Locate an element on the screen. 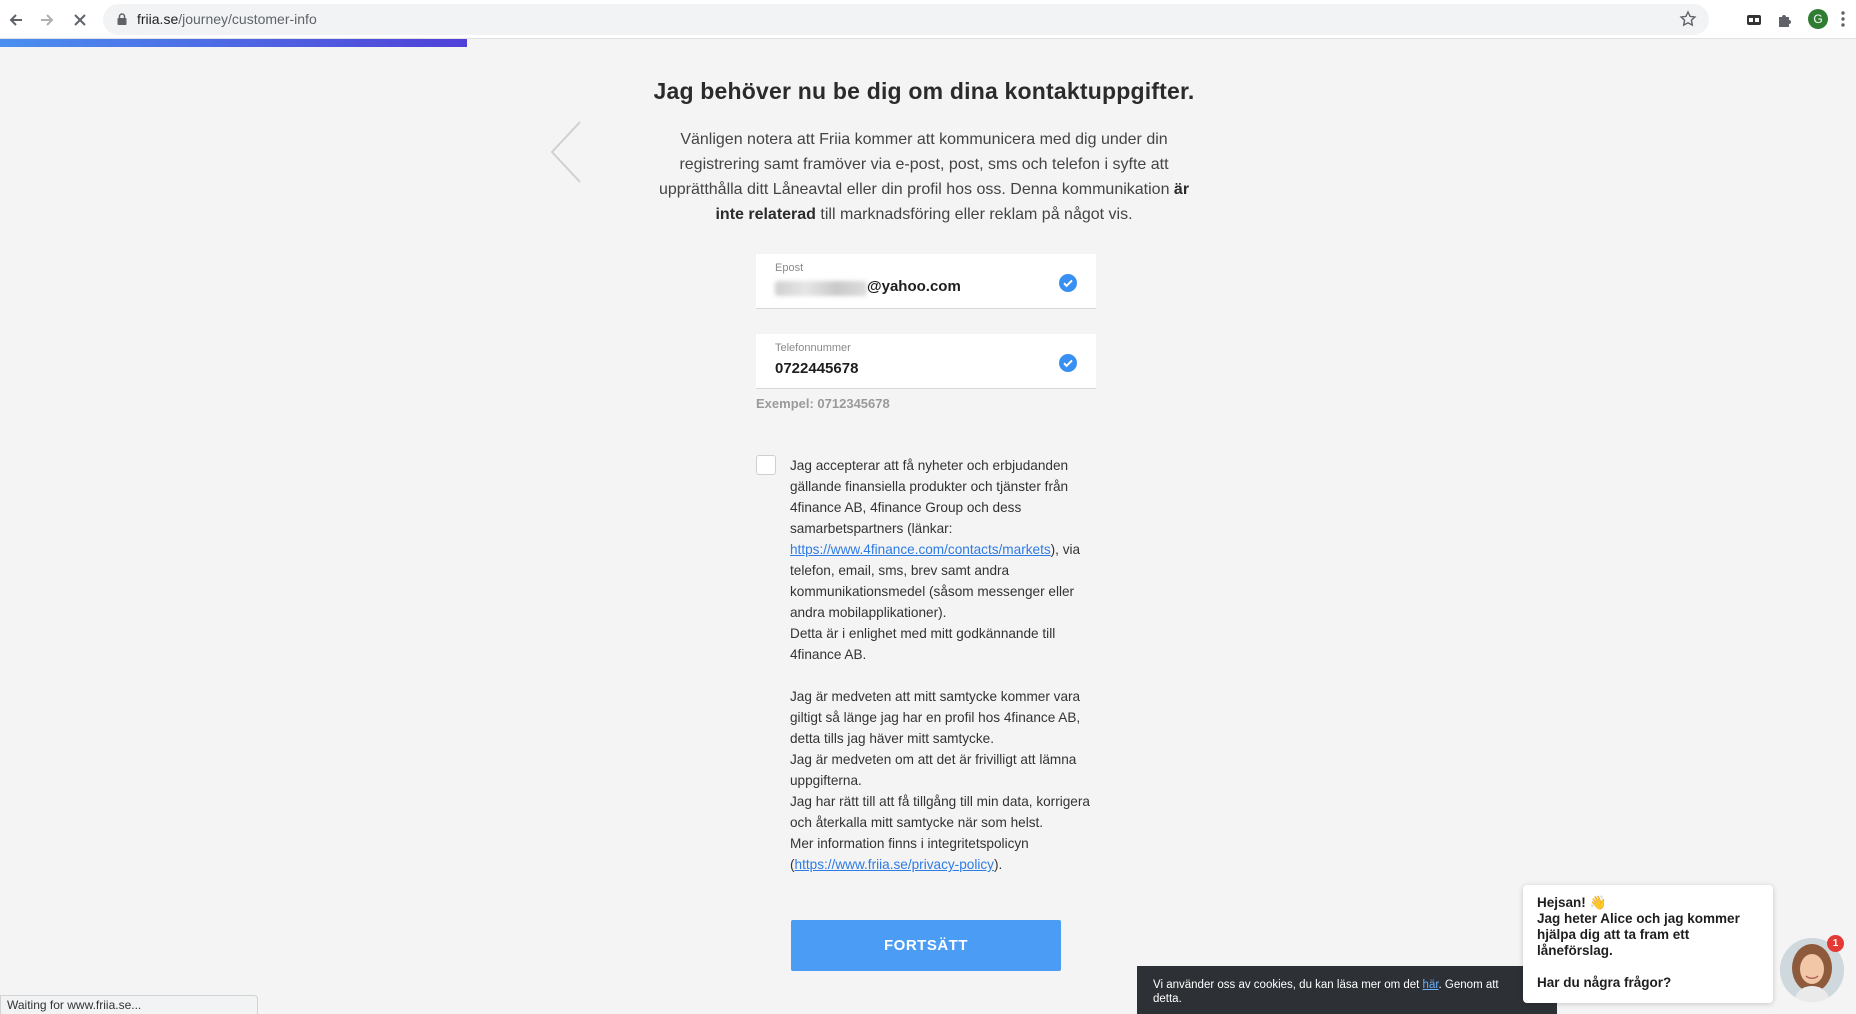  stop-loading-button is located at coordinates (80, 20).